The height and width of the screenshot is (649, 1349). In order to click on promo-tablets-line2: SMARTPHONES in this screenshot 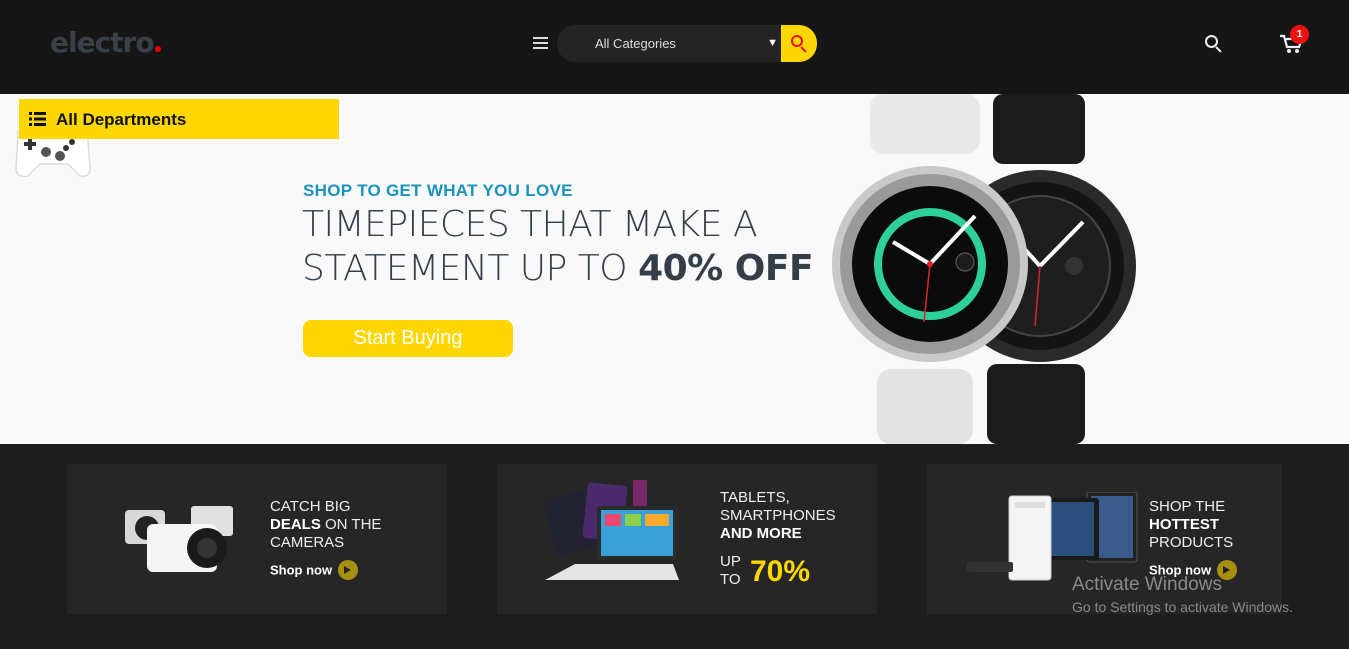, I will do `click(778, 515)`.